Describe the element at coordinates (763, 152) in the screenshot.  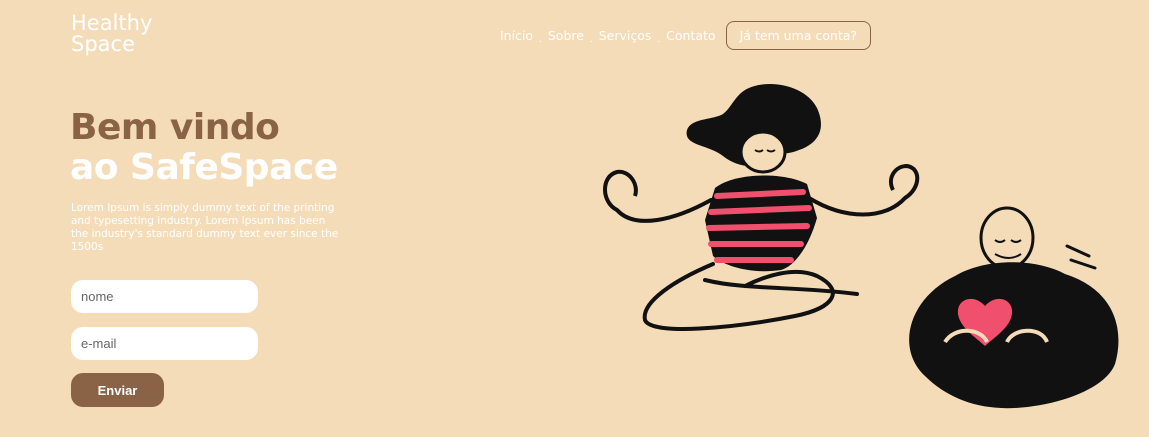
I see `woman-head` at that location.